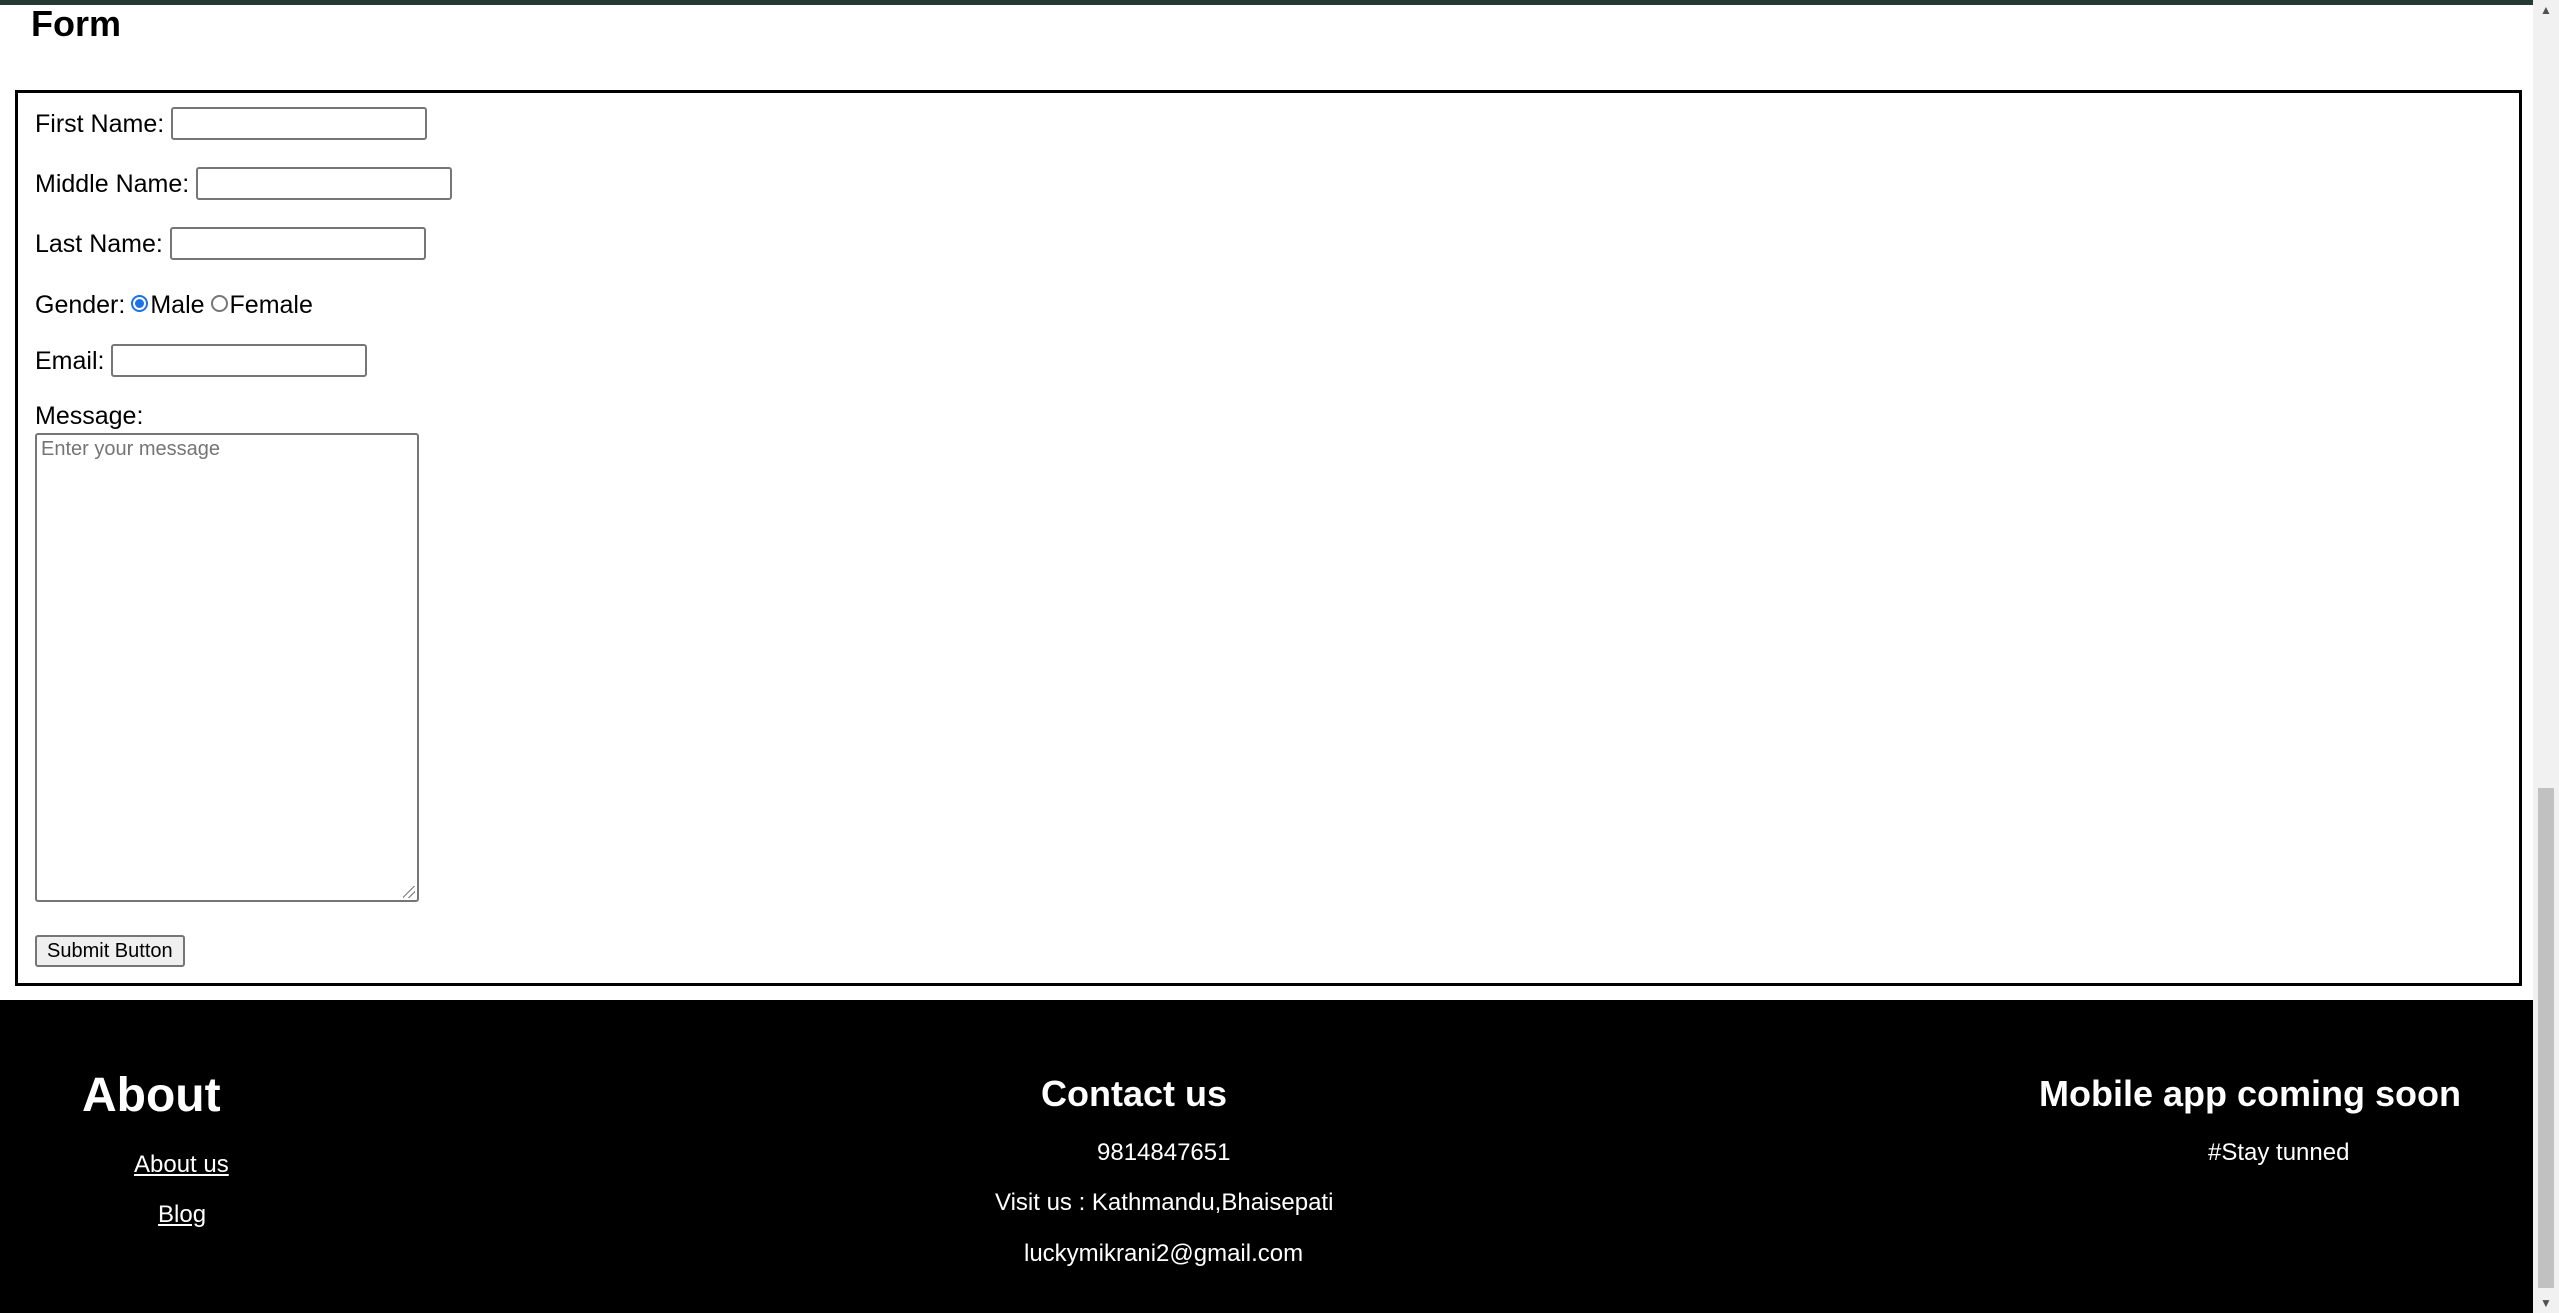 The height and width of the screenshot is (1313, 2559). I want to click on footer-app-title: Mobile app coming soon, so click(2250, 1093).